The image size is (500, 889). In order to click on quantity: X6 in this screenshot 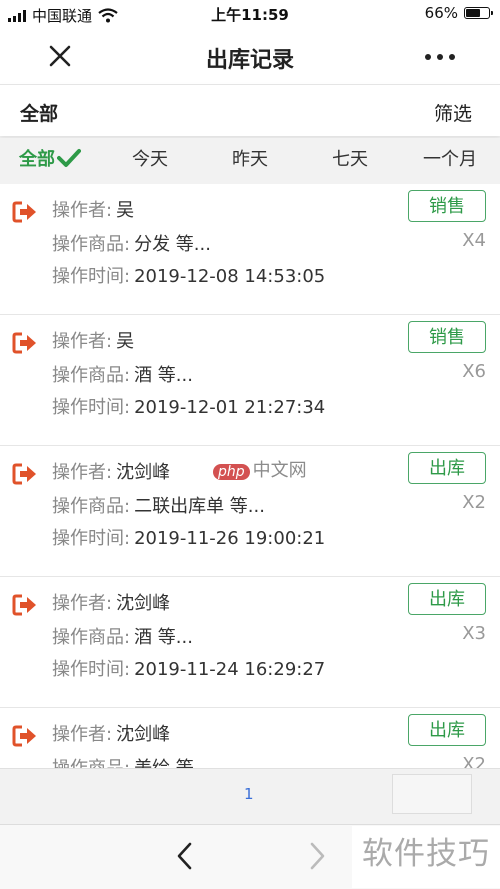, I will do `click(474, 371)`.